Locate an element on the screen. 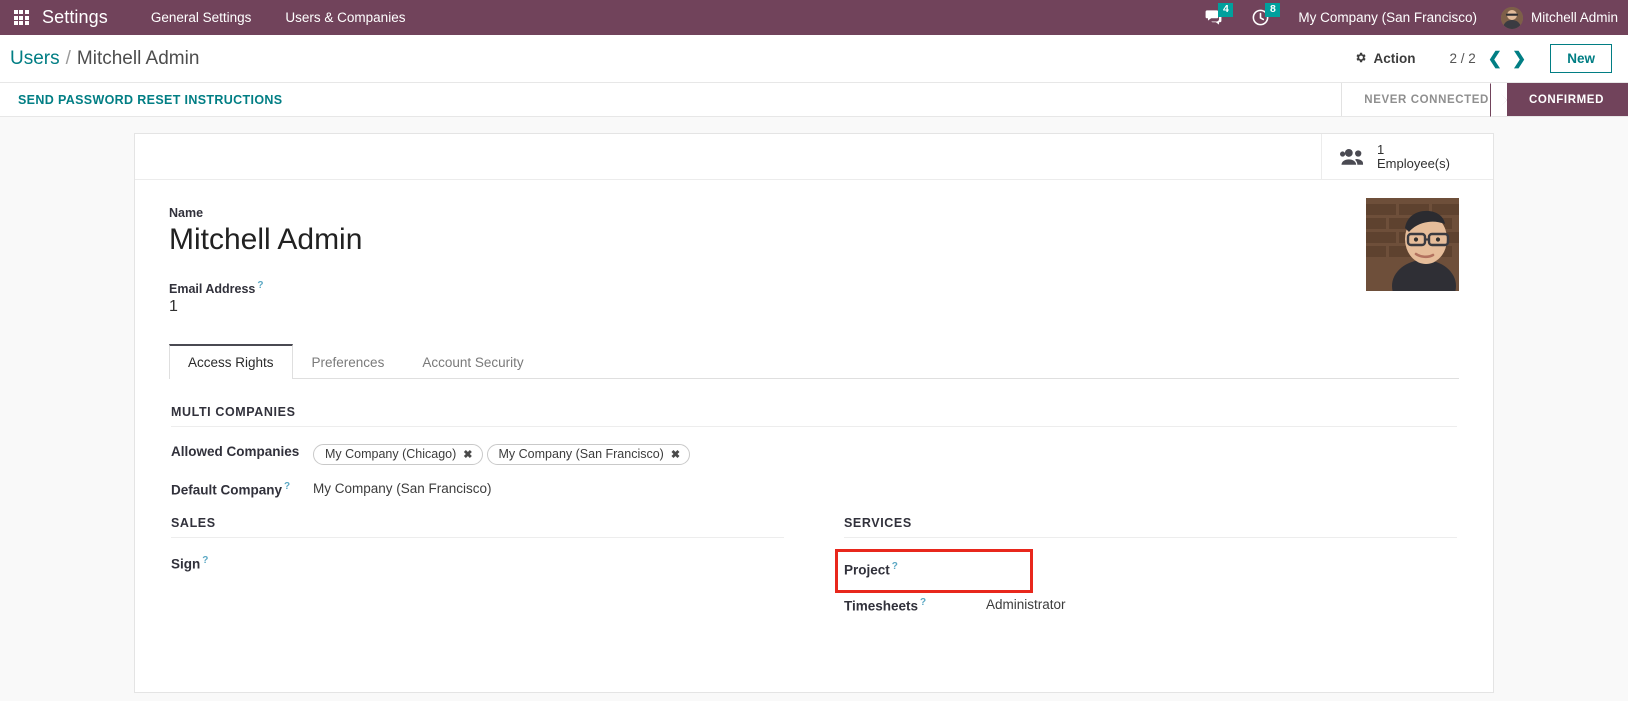 The image size is (1628, 701). field-timesheets: Timesheets? Administrator is located at coordinates (1150, 606).